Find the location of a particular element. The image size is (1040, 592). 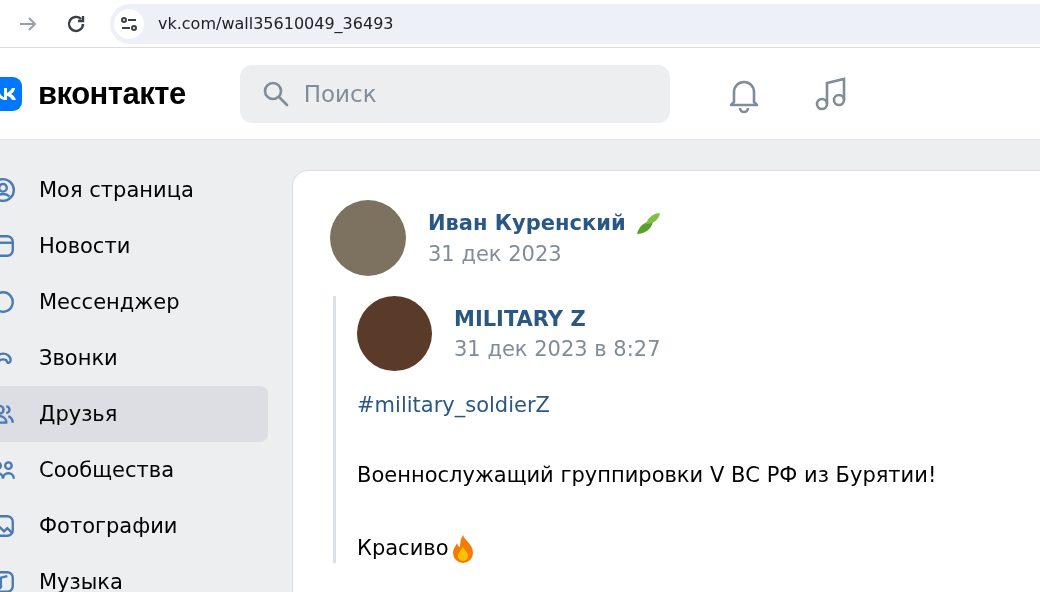

sidebar-item: Новости is located at coordinates (134, 246).